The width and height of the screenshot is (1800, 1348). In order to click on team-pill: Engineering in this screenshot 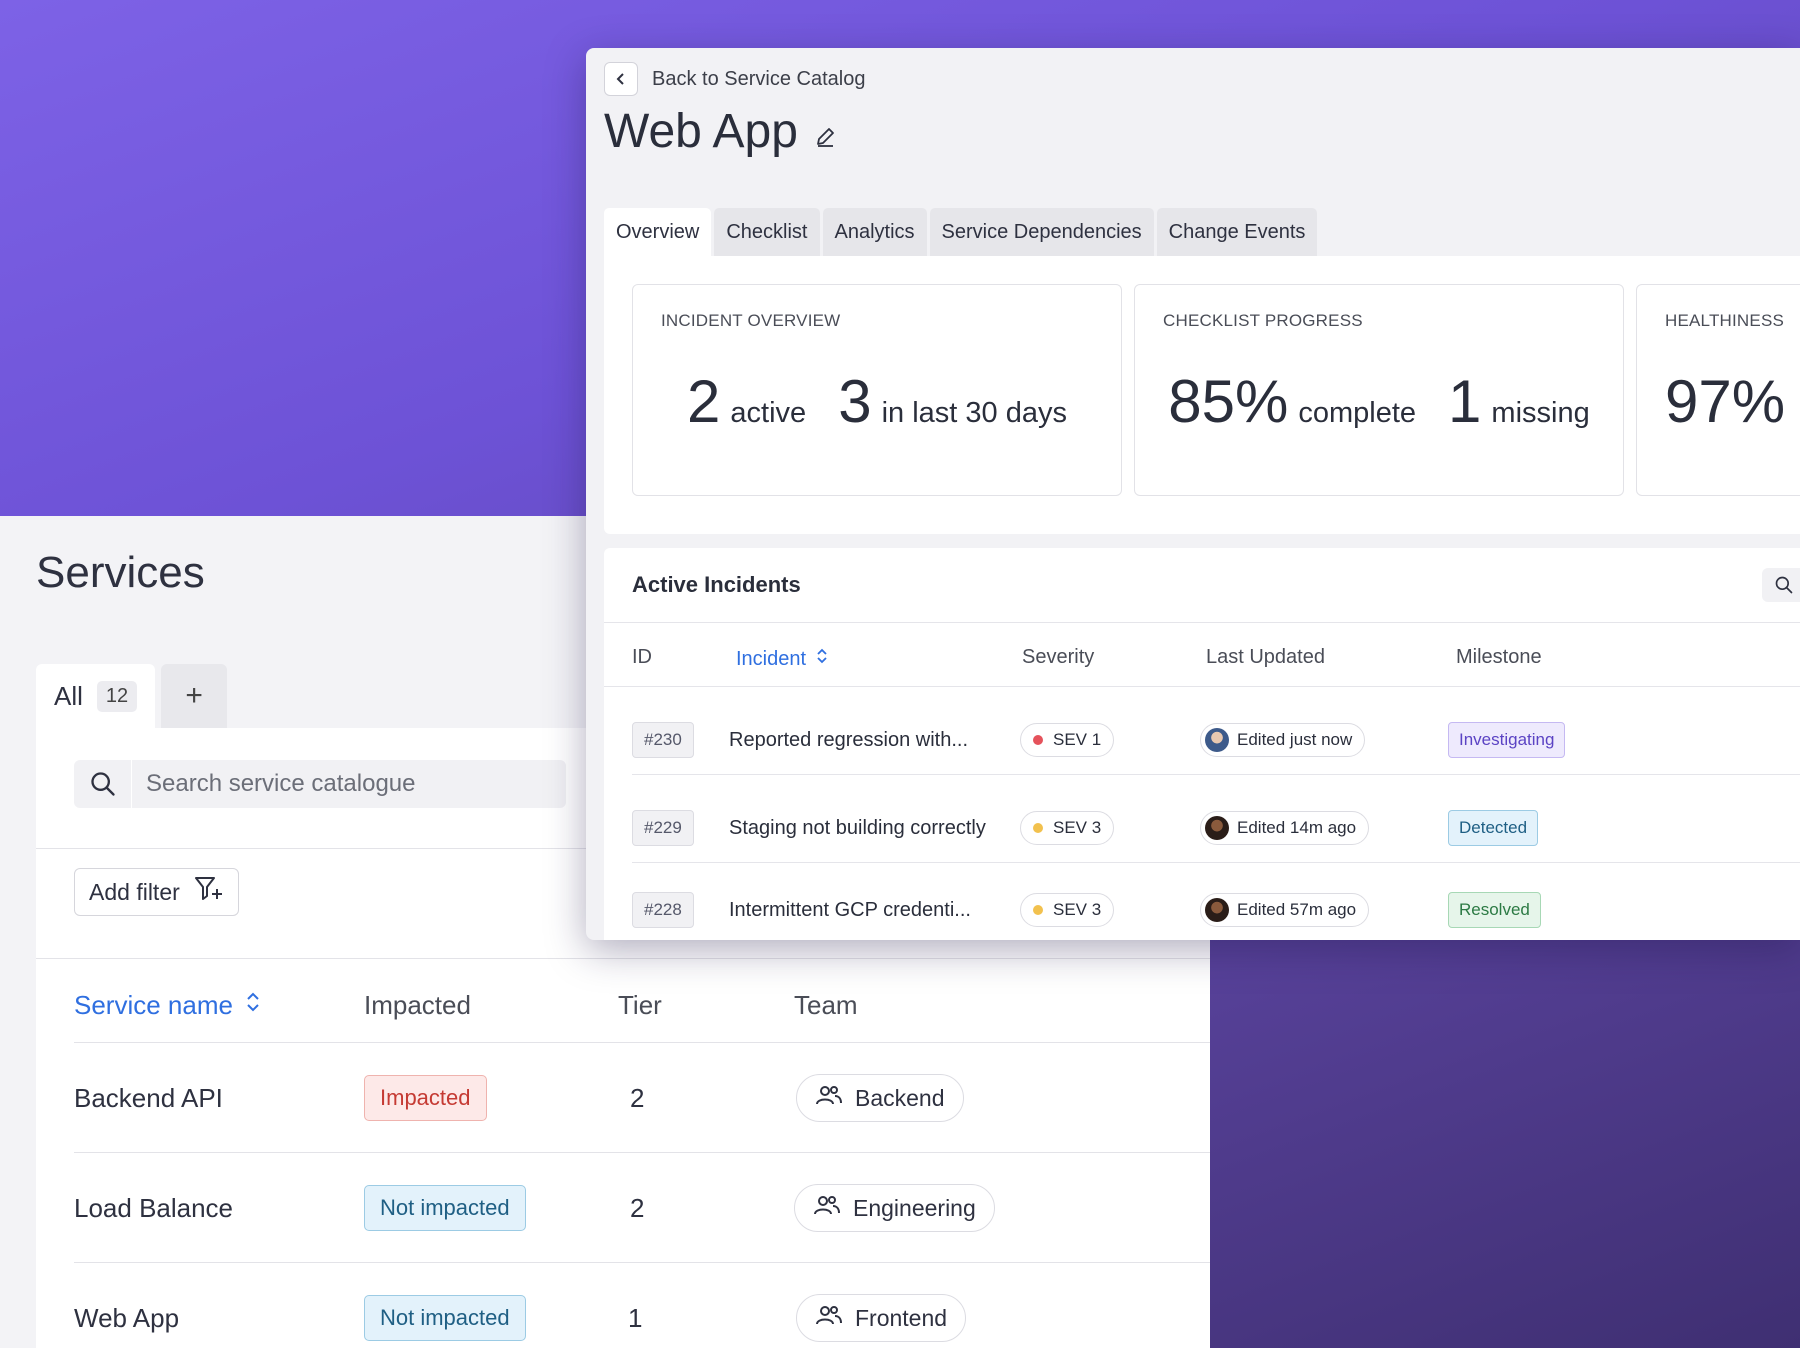, I will do `click(894, 1208)`.